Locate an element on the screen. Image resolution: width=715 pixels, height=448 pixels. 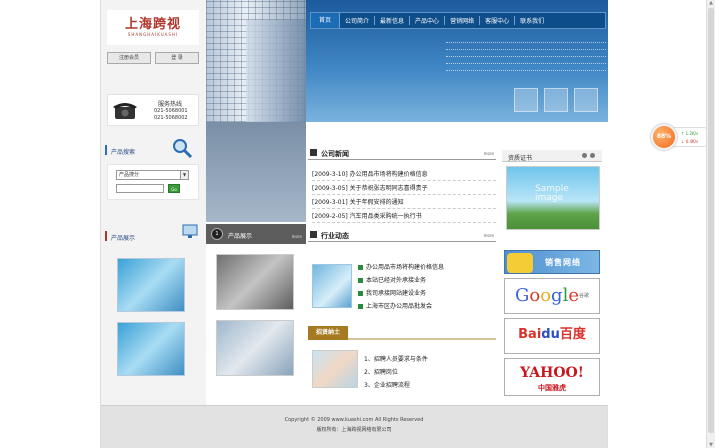
hotline-label: 服务热线 is located at coordinates (170, 104).